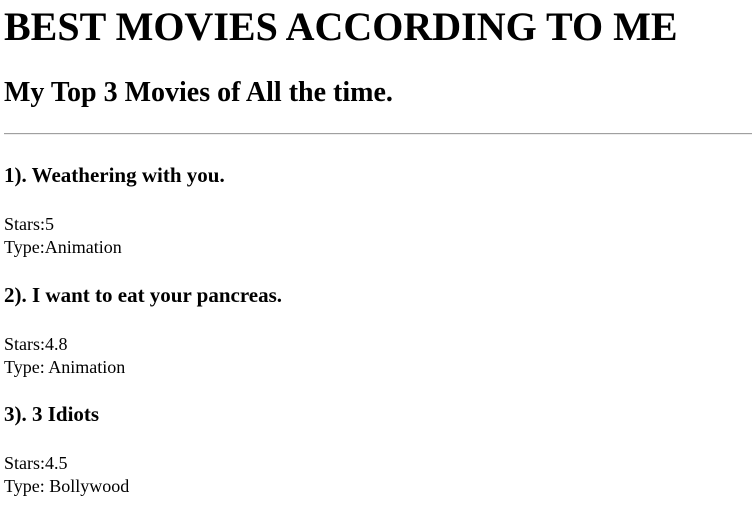  Describe the element at coordinates (378, 134) in the screenshot. I see `horizontal-divider` at that location.